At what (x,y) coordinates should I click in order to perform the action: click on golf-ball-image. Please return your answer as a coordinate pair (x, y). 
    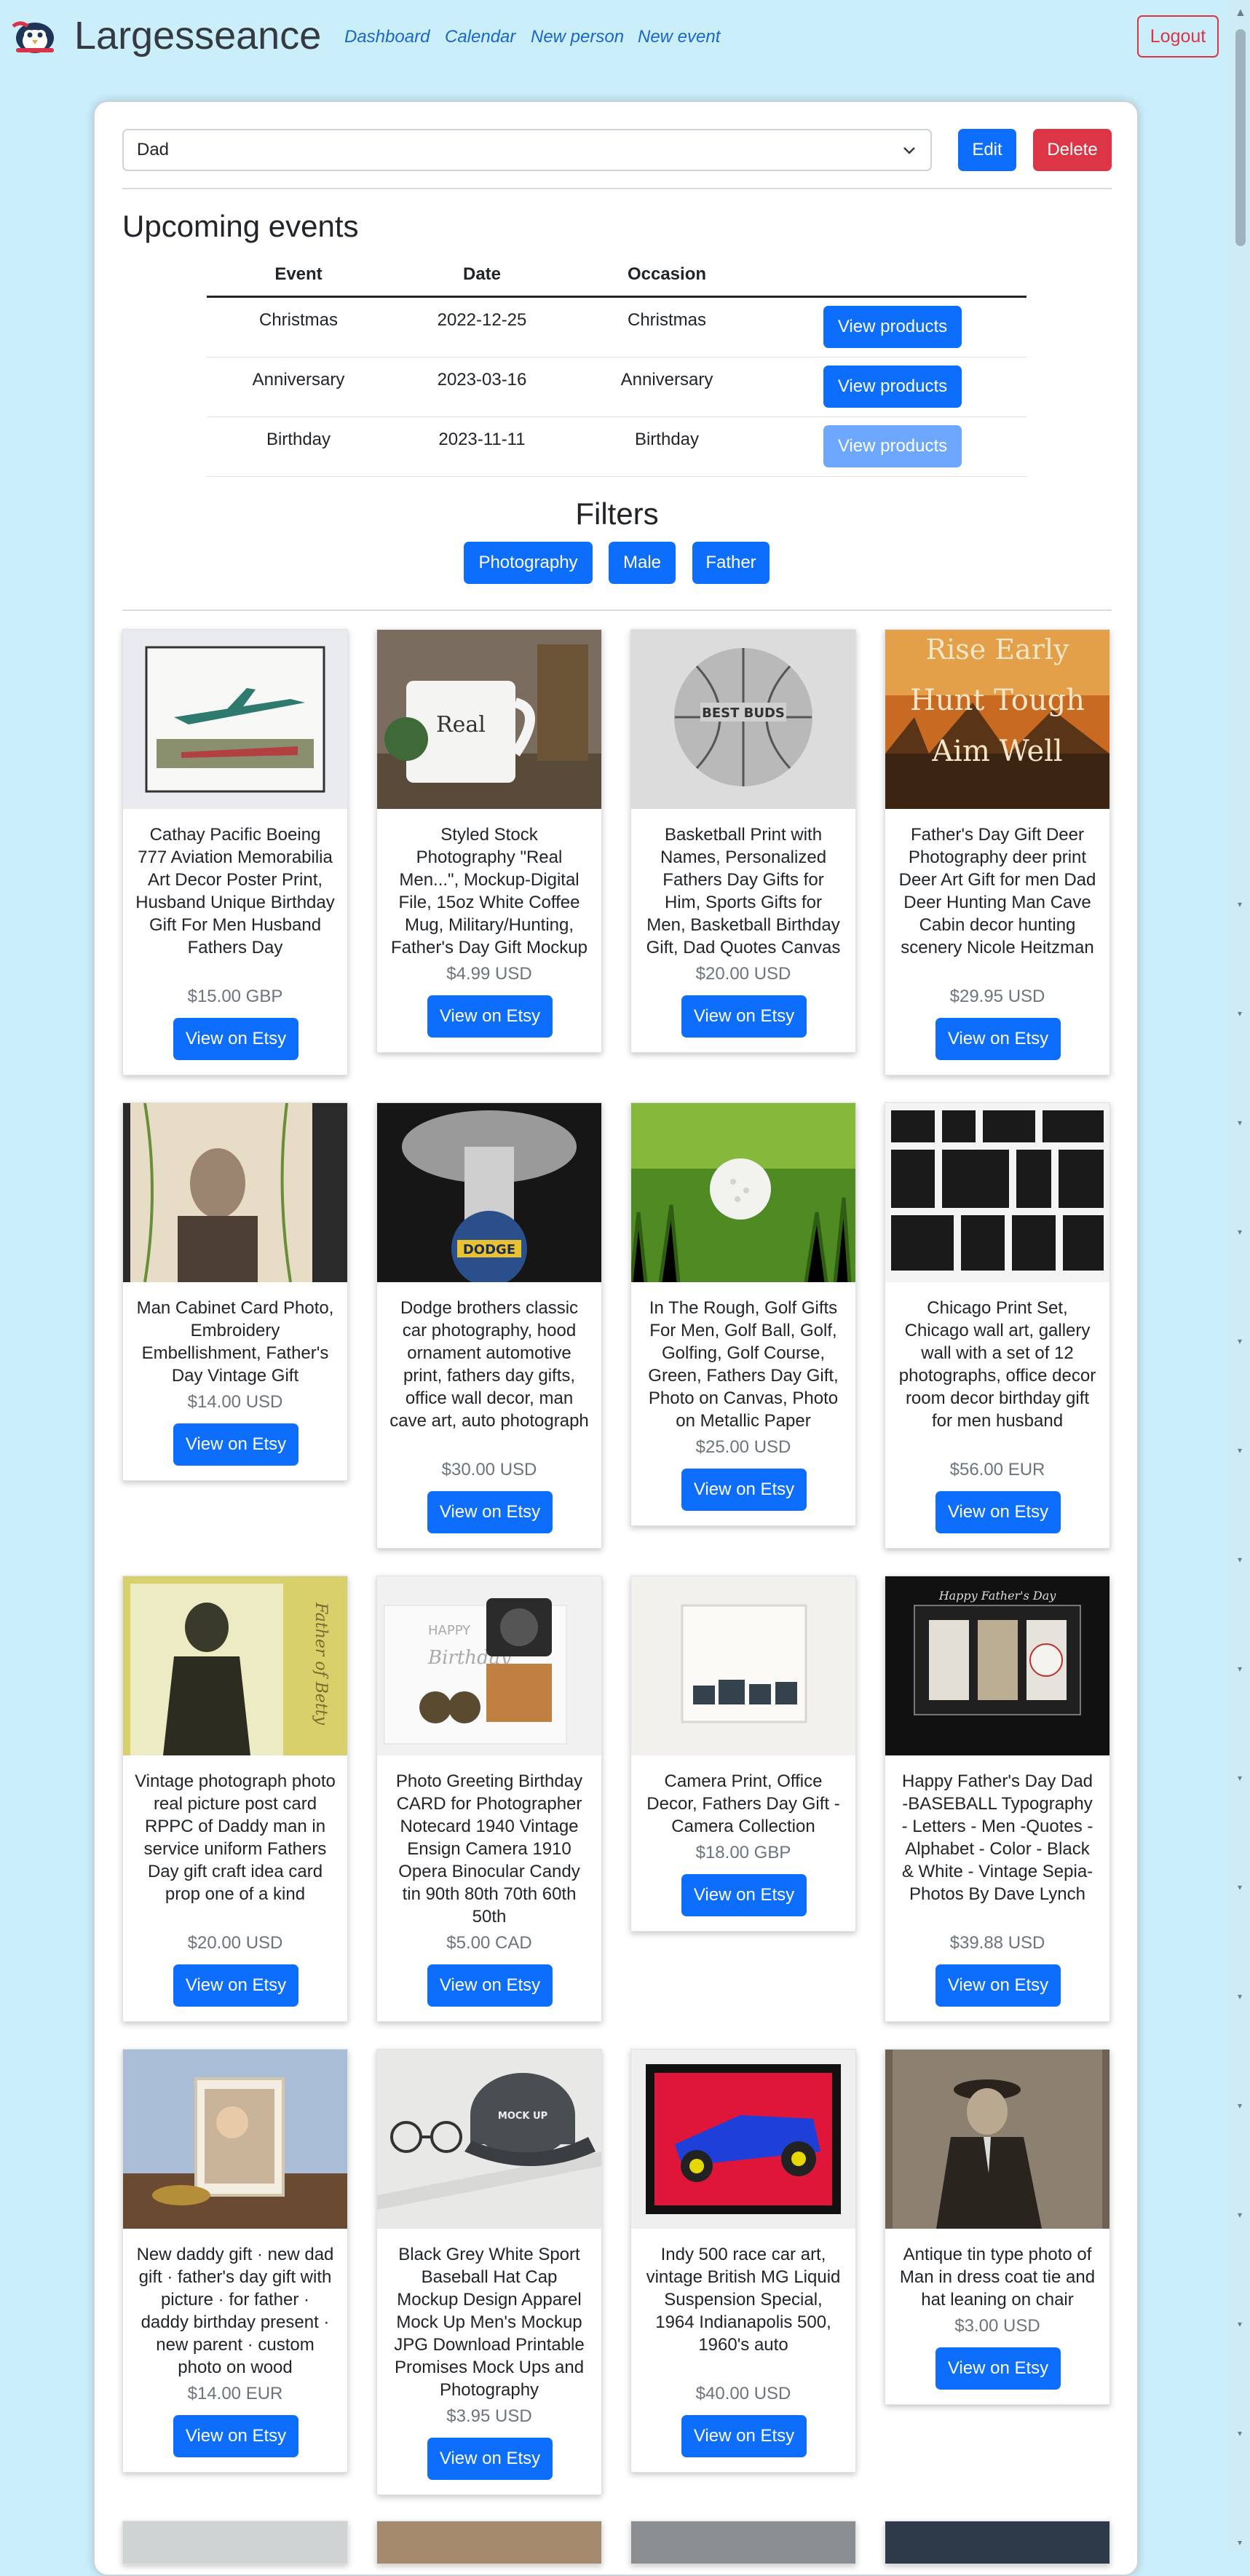
    Looking at the image, I should click on (743, 1192).